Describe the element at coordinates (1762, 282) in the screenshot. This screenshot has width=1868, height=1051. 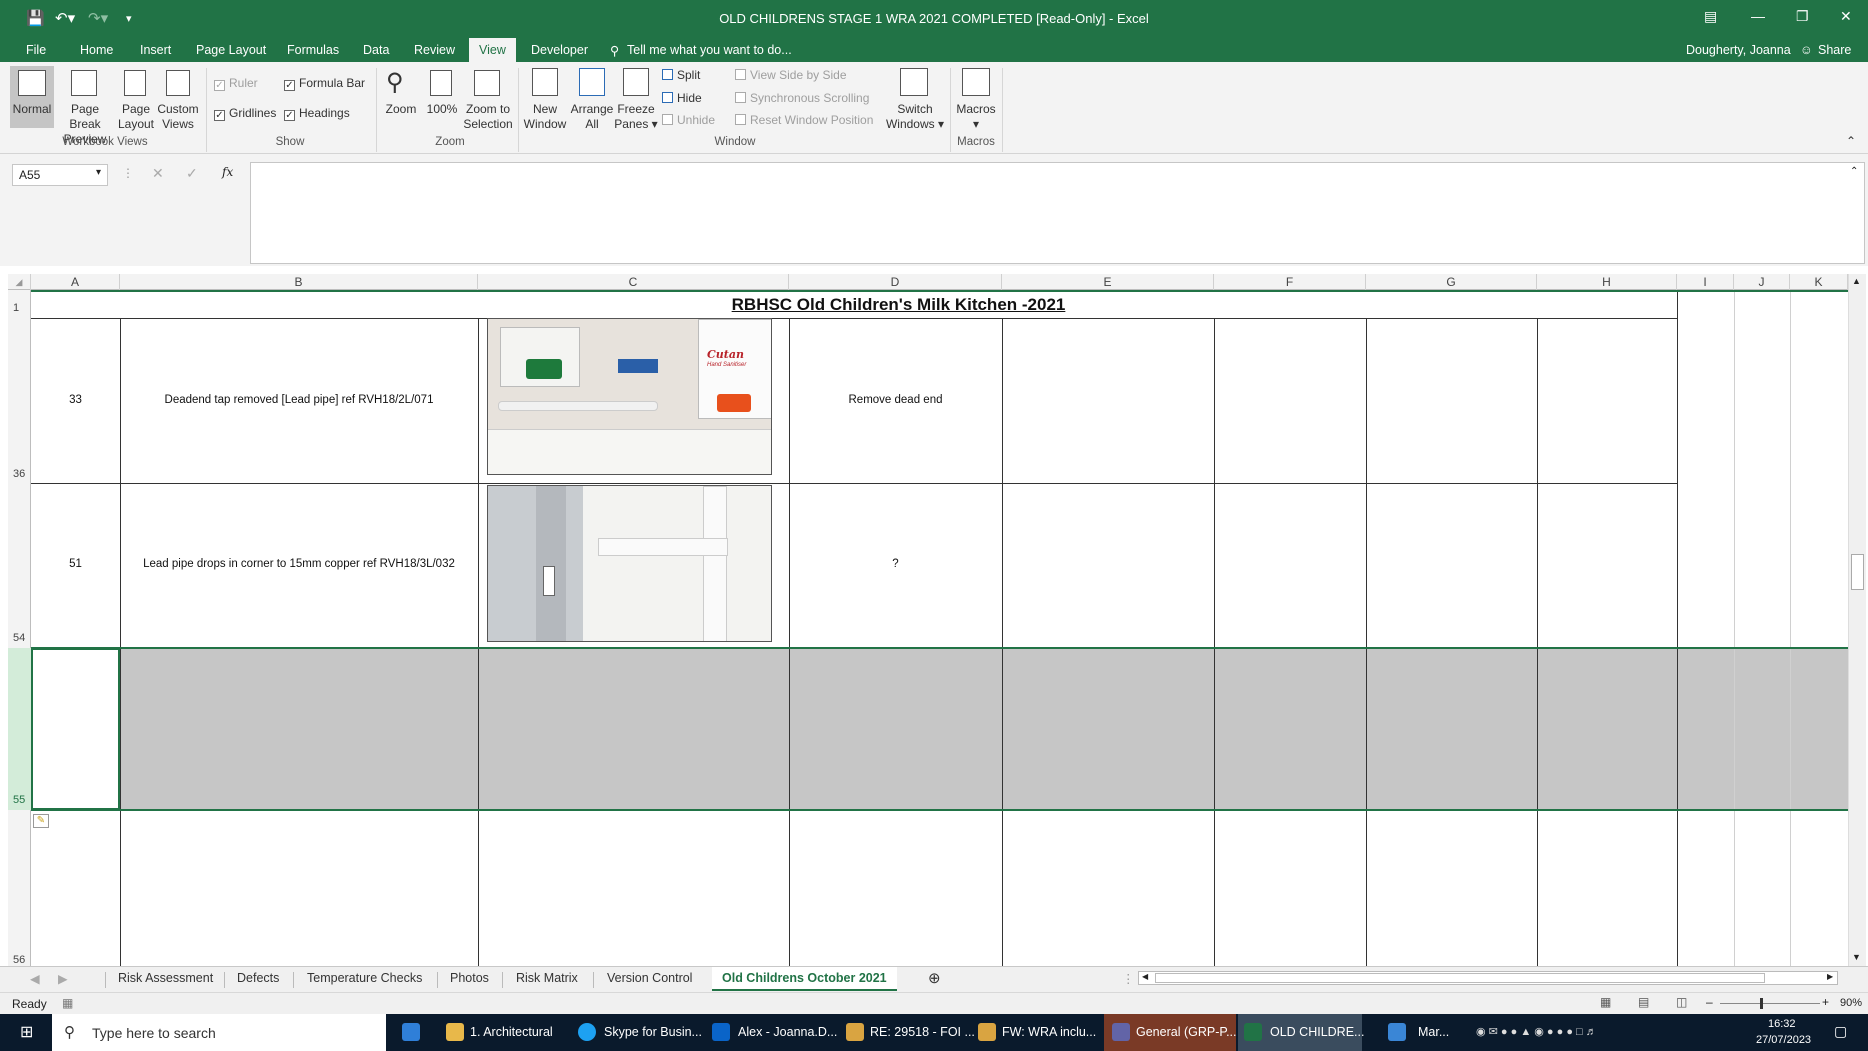
I see `col-header-j: J` at that location.